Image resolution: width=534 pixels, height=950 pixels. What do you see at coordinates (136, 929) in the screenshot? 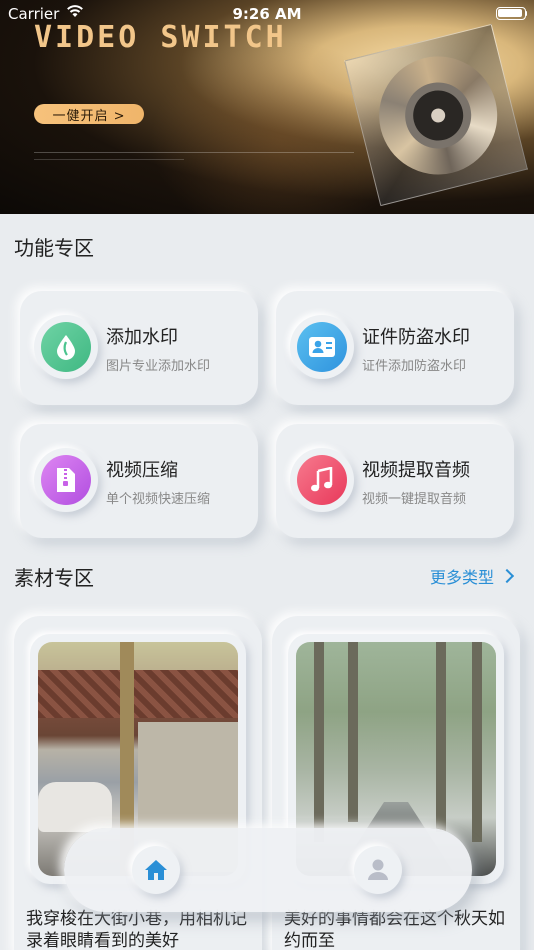
I see `material-caption: 我穿梭在大街小巷，用相机记录着眼睛看到的美好` at bounding box center [136, 929].